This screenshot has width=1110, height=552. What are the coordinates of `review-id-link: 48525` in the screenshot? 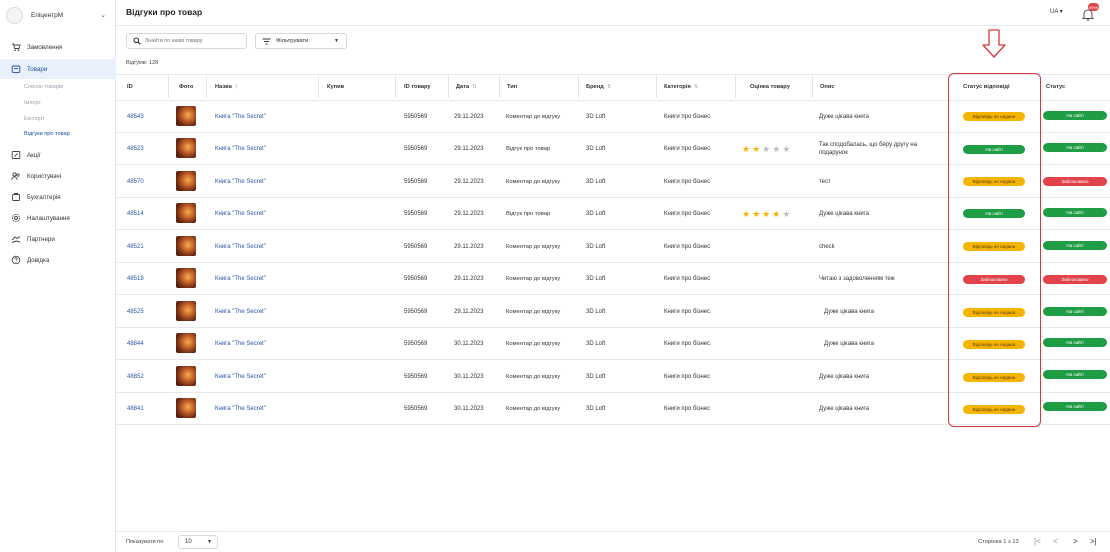 It's located at (135, 312).